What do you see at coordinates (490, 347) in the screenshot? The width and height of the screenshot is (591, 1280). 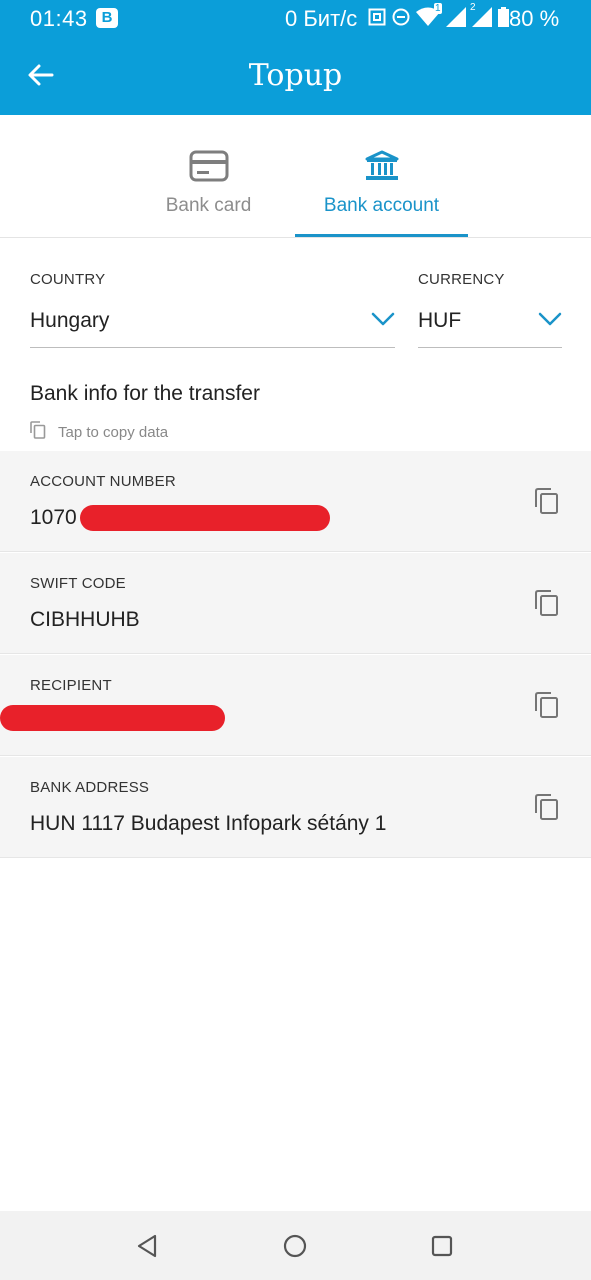 I see `currency-underline` at bounding box center [490, 347].